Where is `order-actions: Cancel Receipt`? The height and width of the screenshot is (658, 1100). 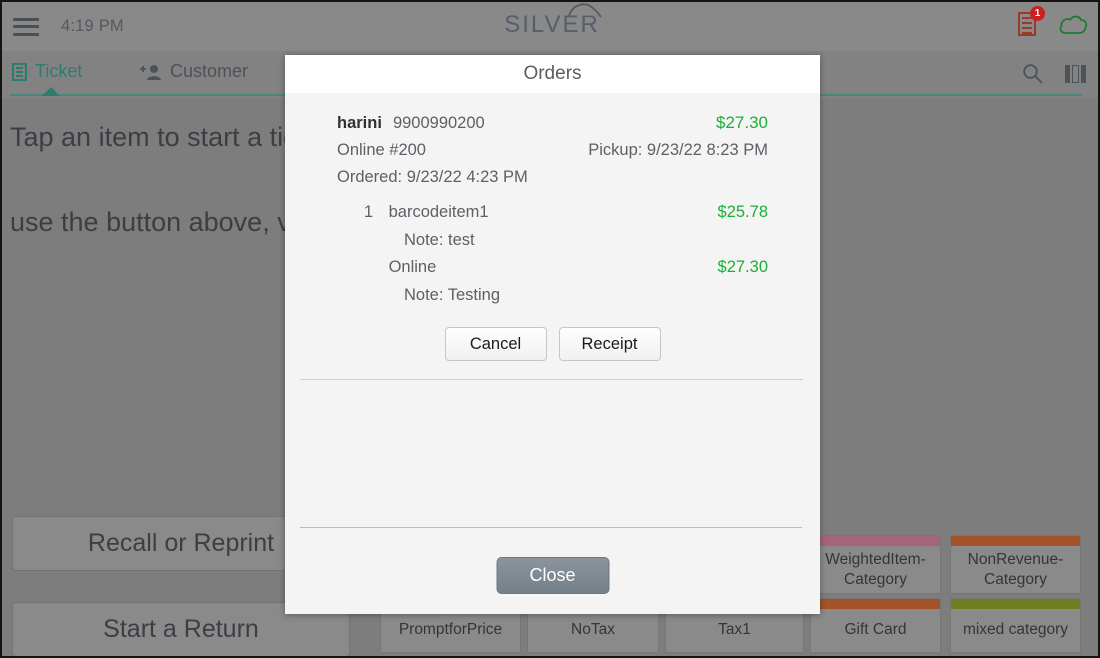 order-actions: Cancel Receipt is located at coordinates (552, 344).